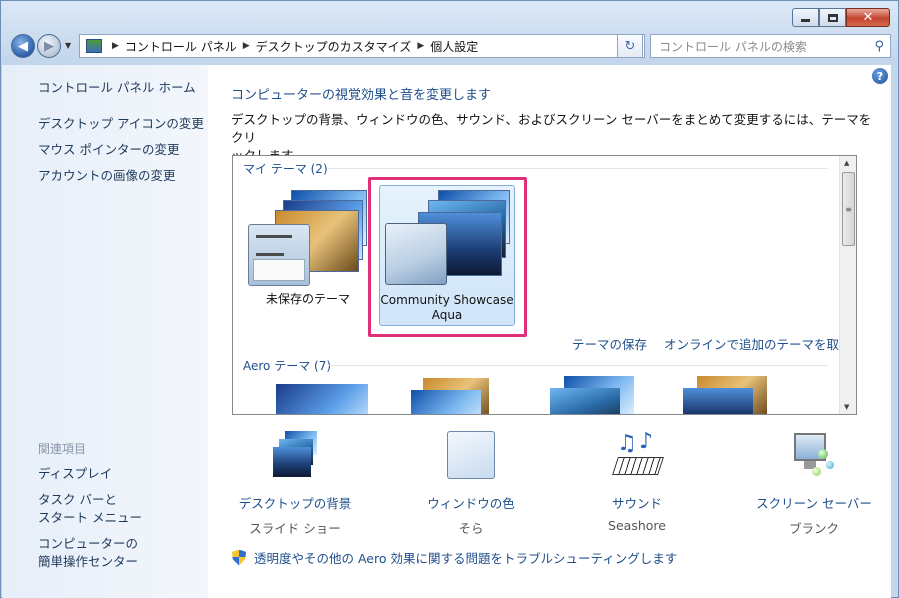 The image size is (899, 598). I want to click on refresh-button: ↻, so click(630, 46).